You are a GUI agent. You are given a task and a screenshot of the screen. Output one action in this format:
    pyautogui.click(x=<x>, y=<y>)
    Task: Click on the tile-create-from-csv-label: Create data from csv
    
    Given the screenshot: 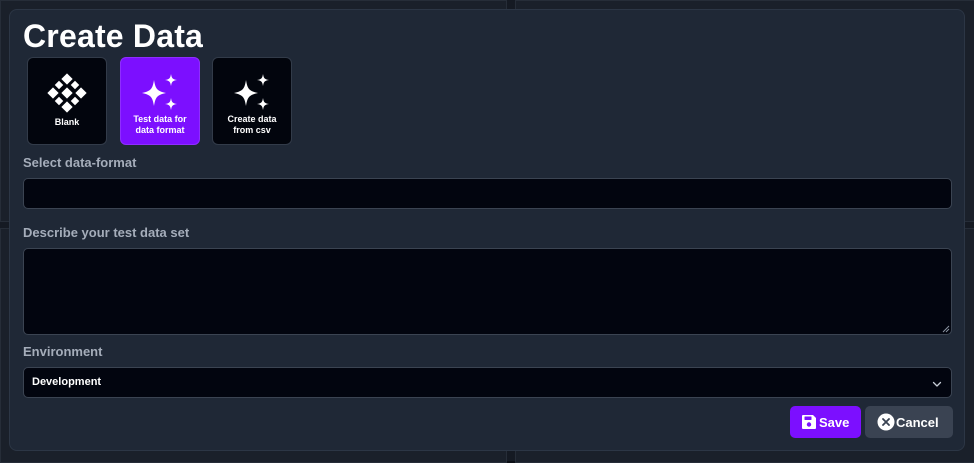 What is the action you would take?
    pyautogui.click(x=252, y=124)
    